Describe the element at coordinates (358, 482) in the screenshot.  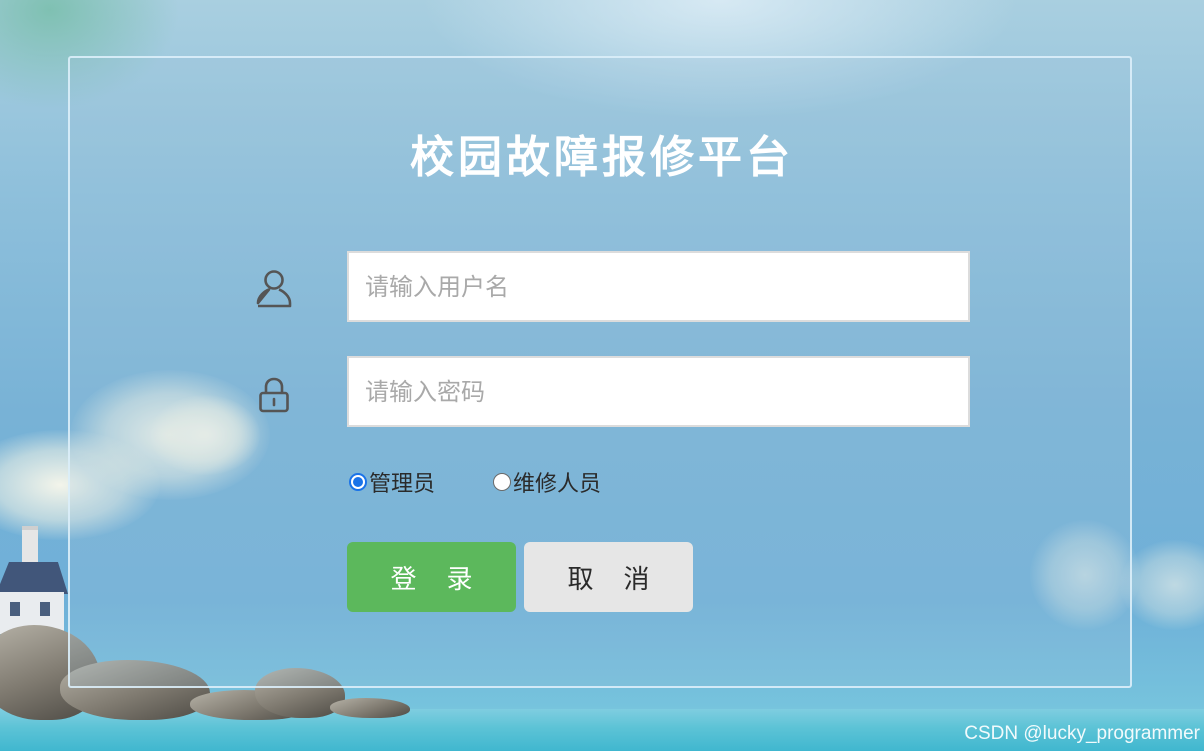
I see `role-admin-radio` at that location.